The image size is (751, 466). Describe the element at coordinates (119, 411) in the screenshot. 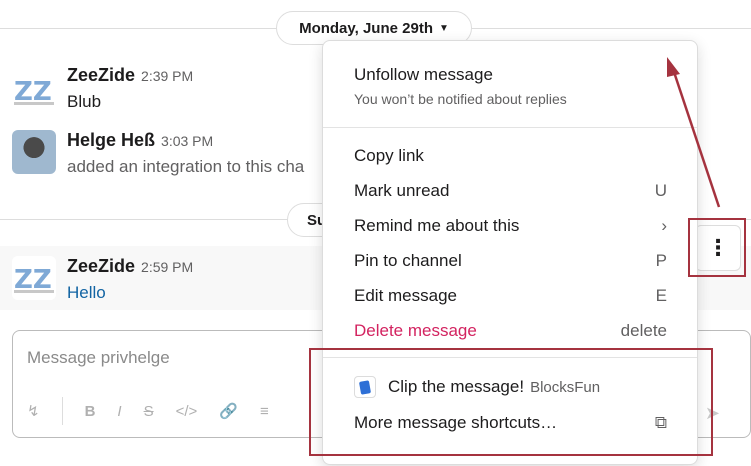

I see `italic-icon: I` at that location.